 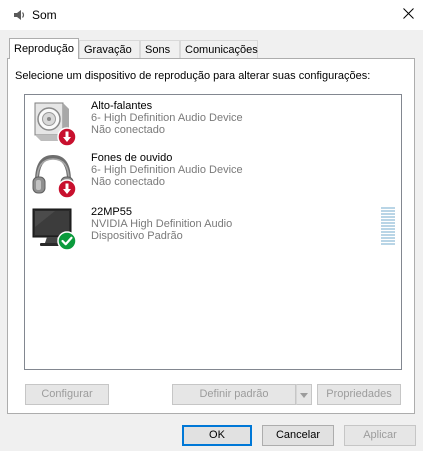 What do you see at coordinates (217, 435) in the screenshot?
I see `ok-button: OK` at bounding box center [217, 435].